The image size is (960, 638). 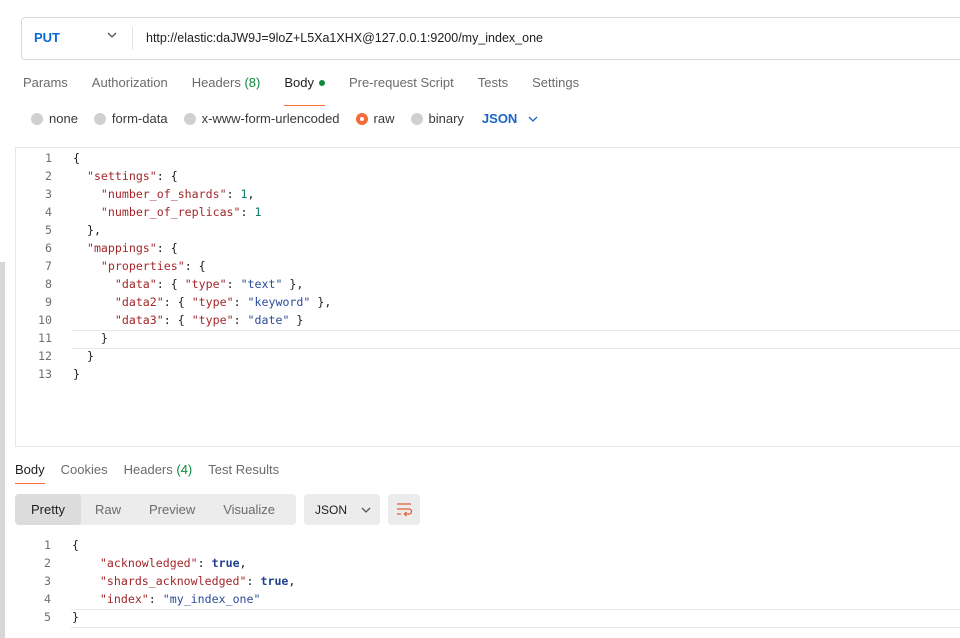 I want to click on headers-count: (8), so click(x=252, y=82).